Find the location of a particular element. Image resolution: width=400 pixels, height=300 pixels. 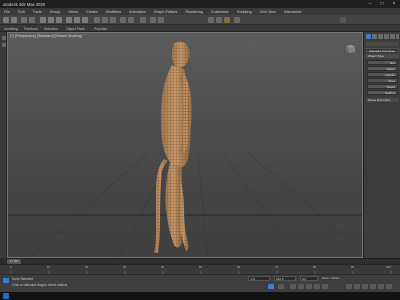

next-frame-icon is located at coordinates (317, 286).